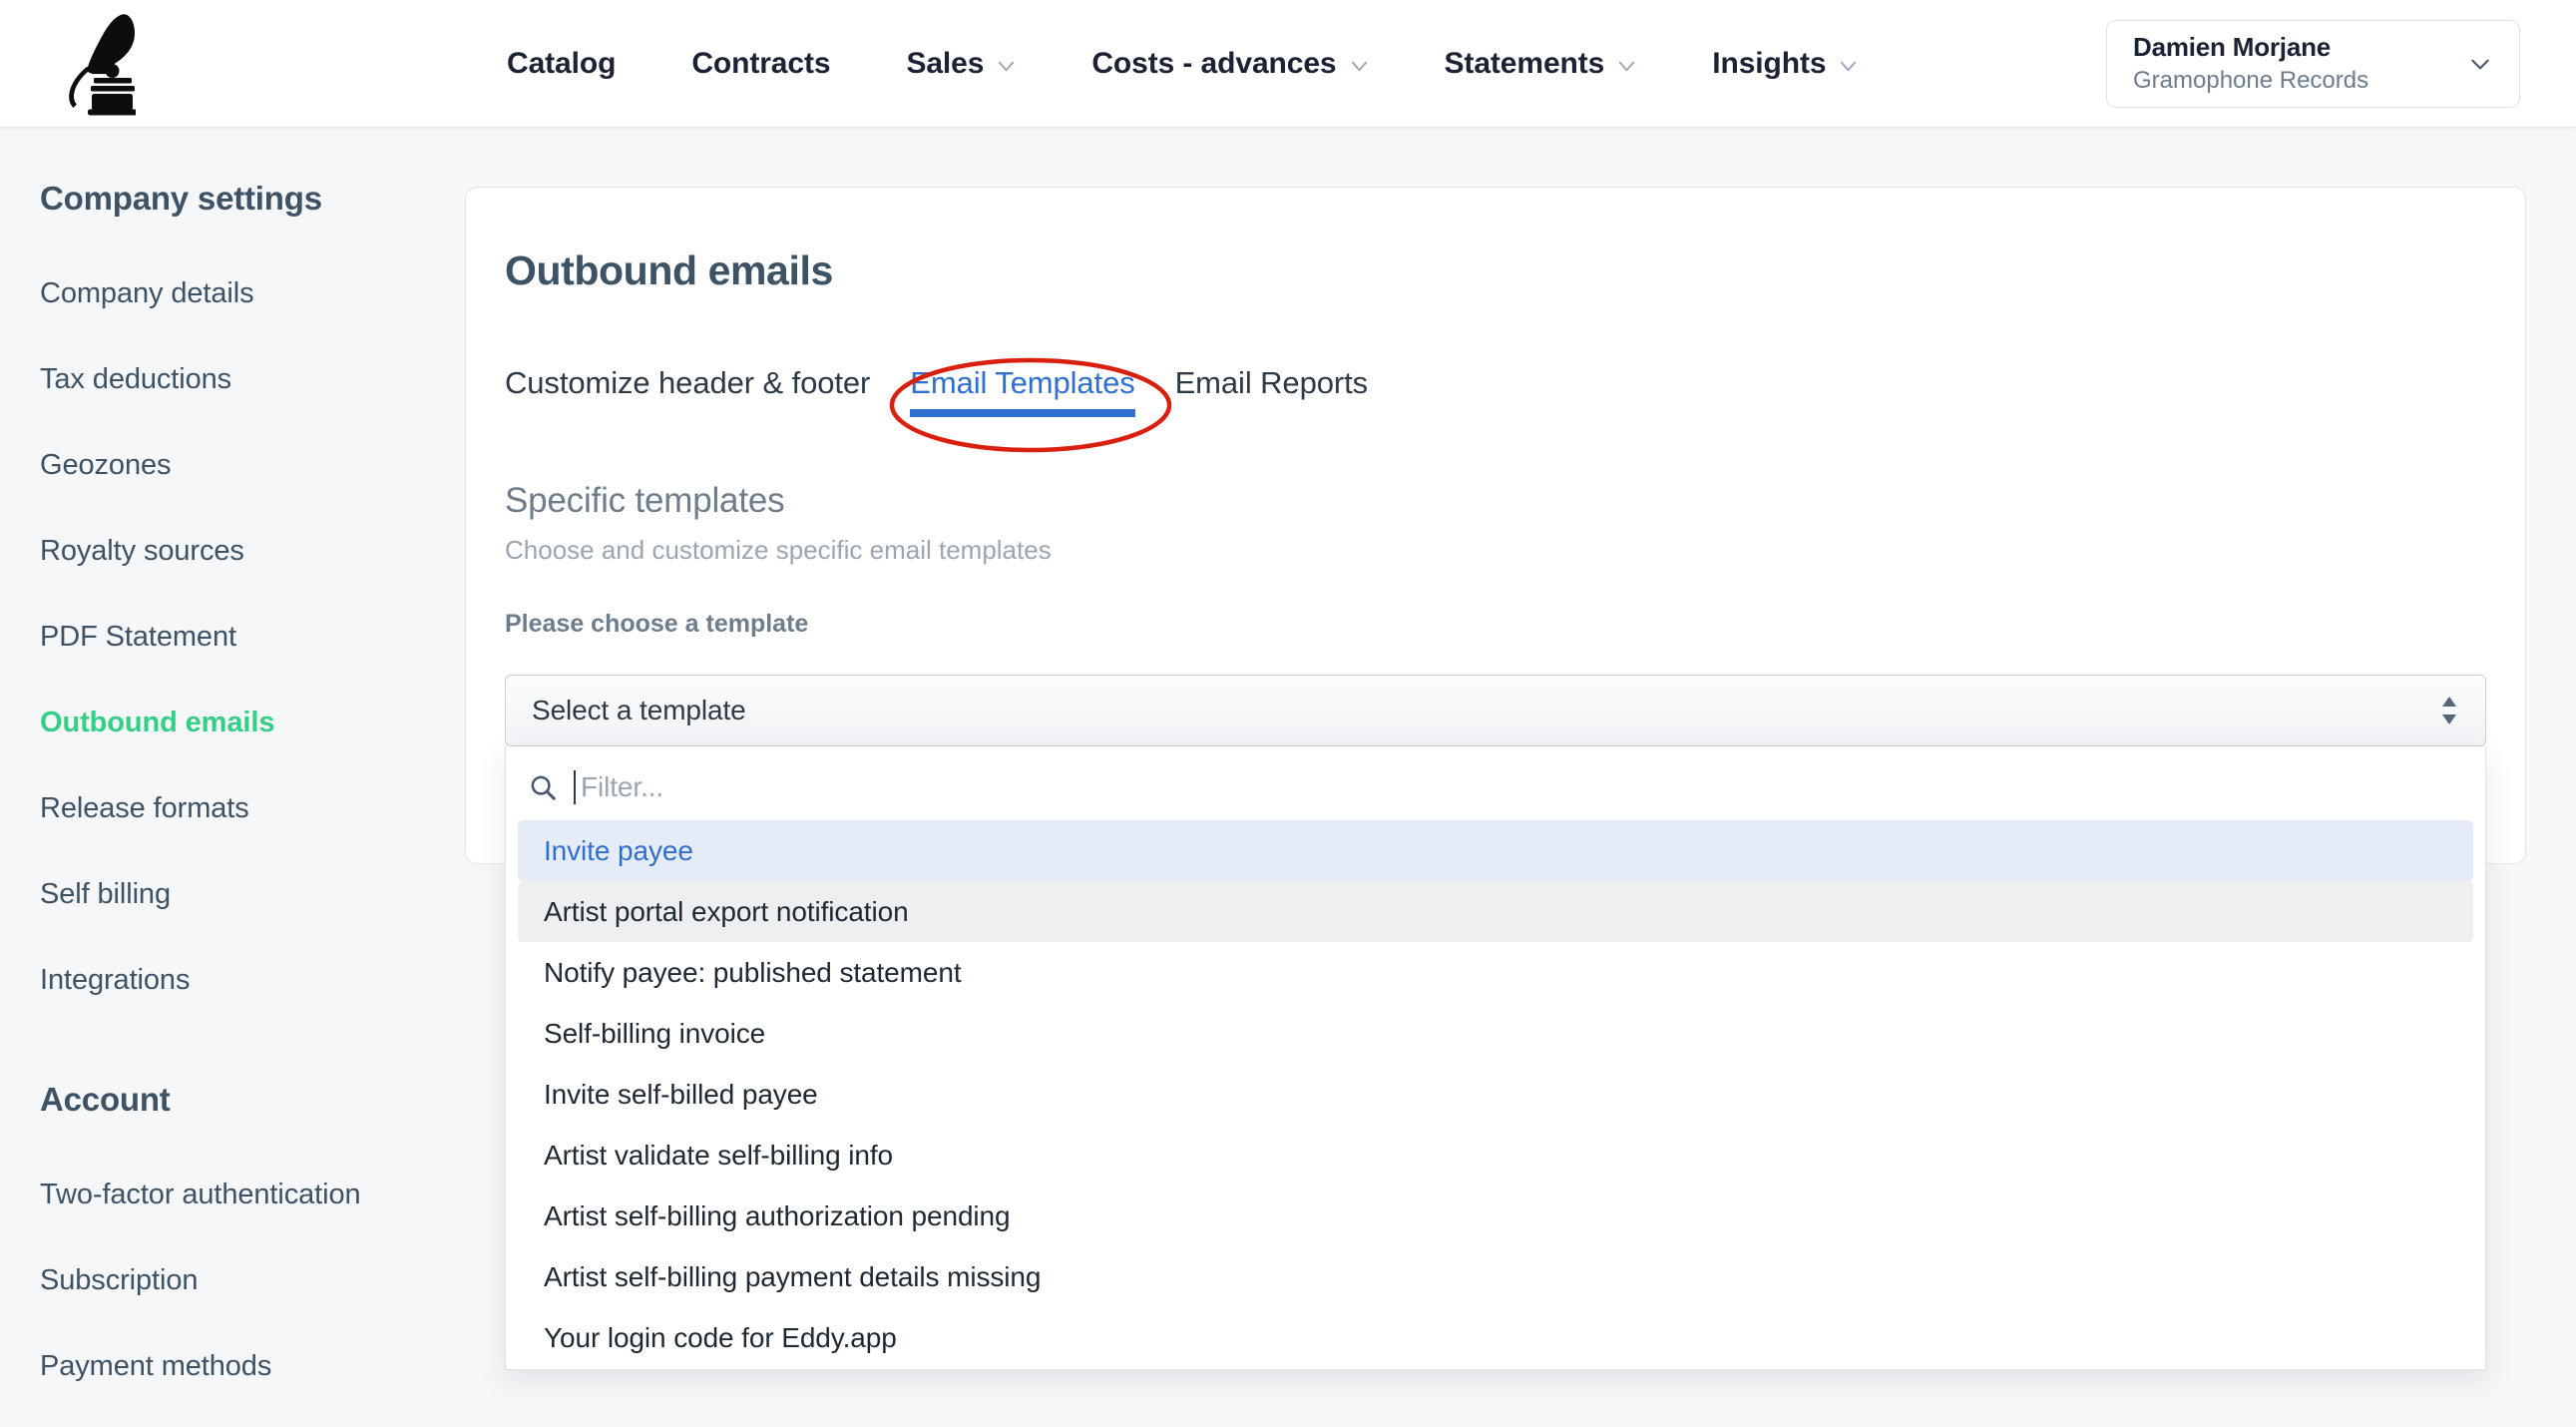  I want to click on nav-item-catalog: Catalog, so click(561, 64).